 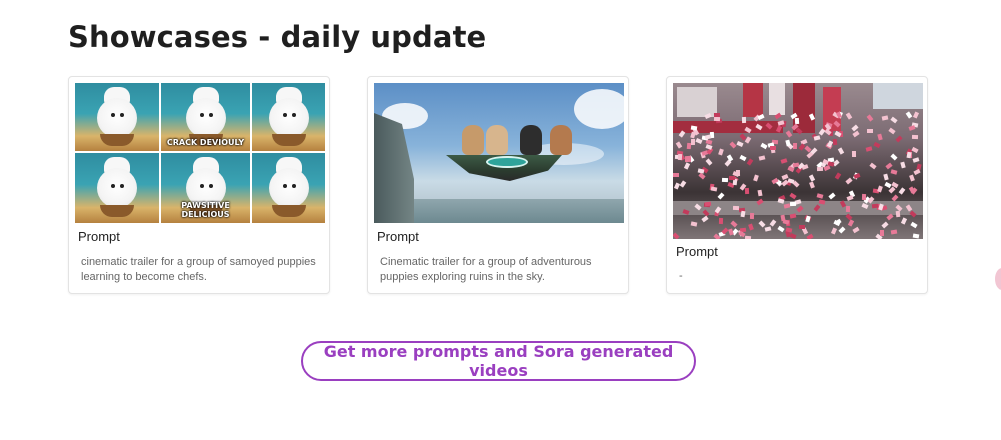 I want to click on video-caption: CRACK DEVIOULY, so click(x=205, y=142).